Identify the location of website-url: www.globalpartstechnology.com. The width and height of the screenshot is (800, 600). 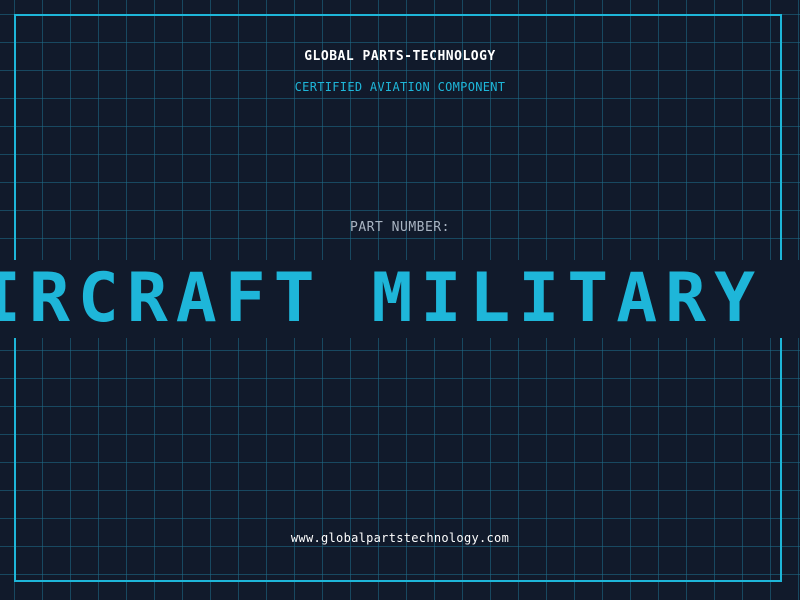
(400, 538).